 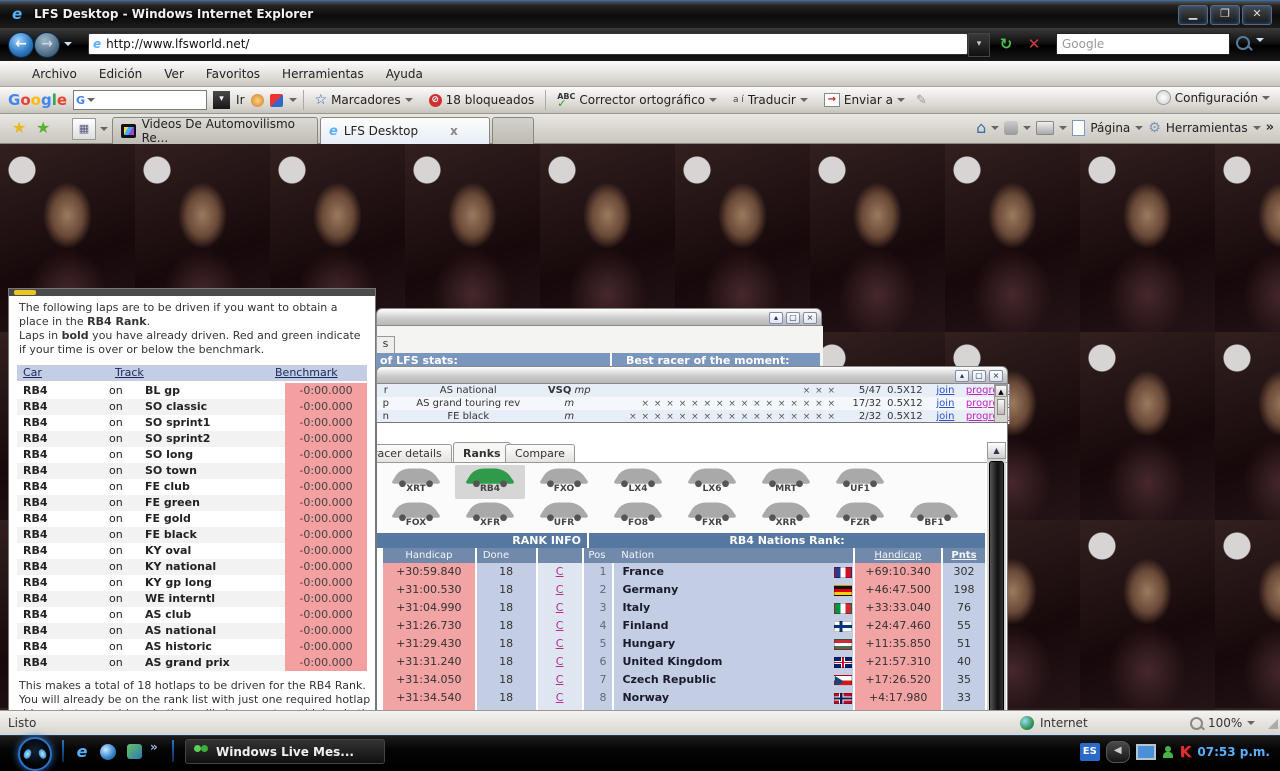 What do you see at coordinates (963, 555) in the screenshot?
I see `col-pnts: Pnts` at bounding box center [963, 555].